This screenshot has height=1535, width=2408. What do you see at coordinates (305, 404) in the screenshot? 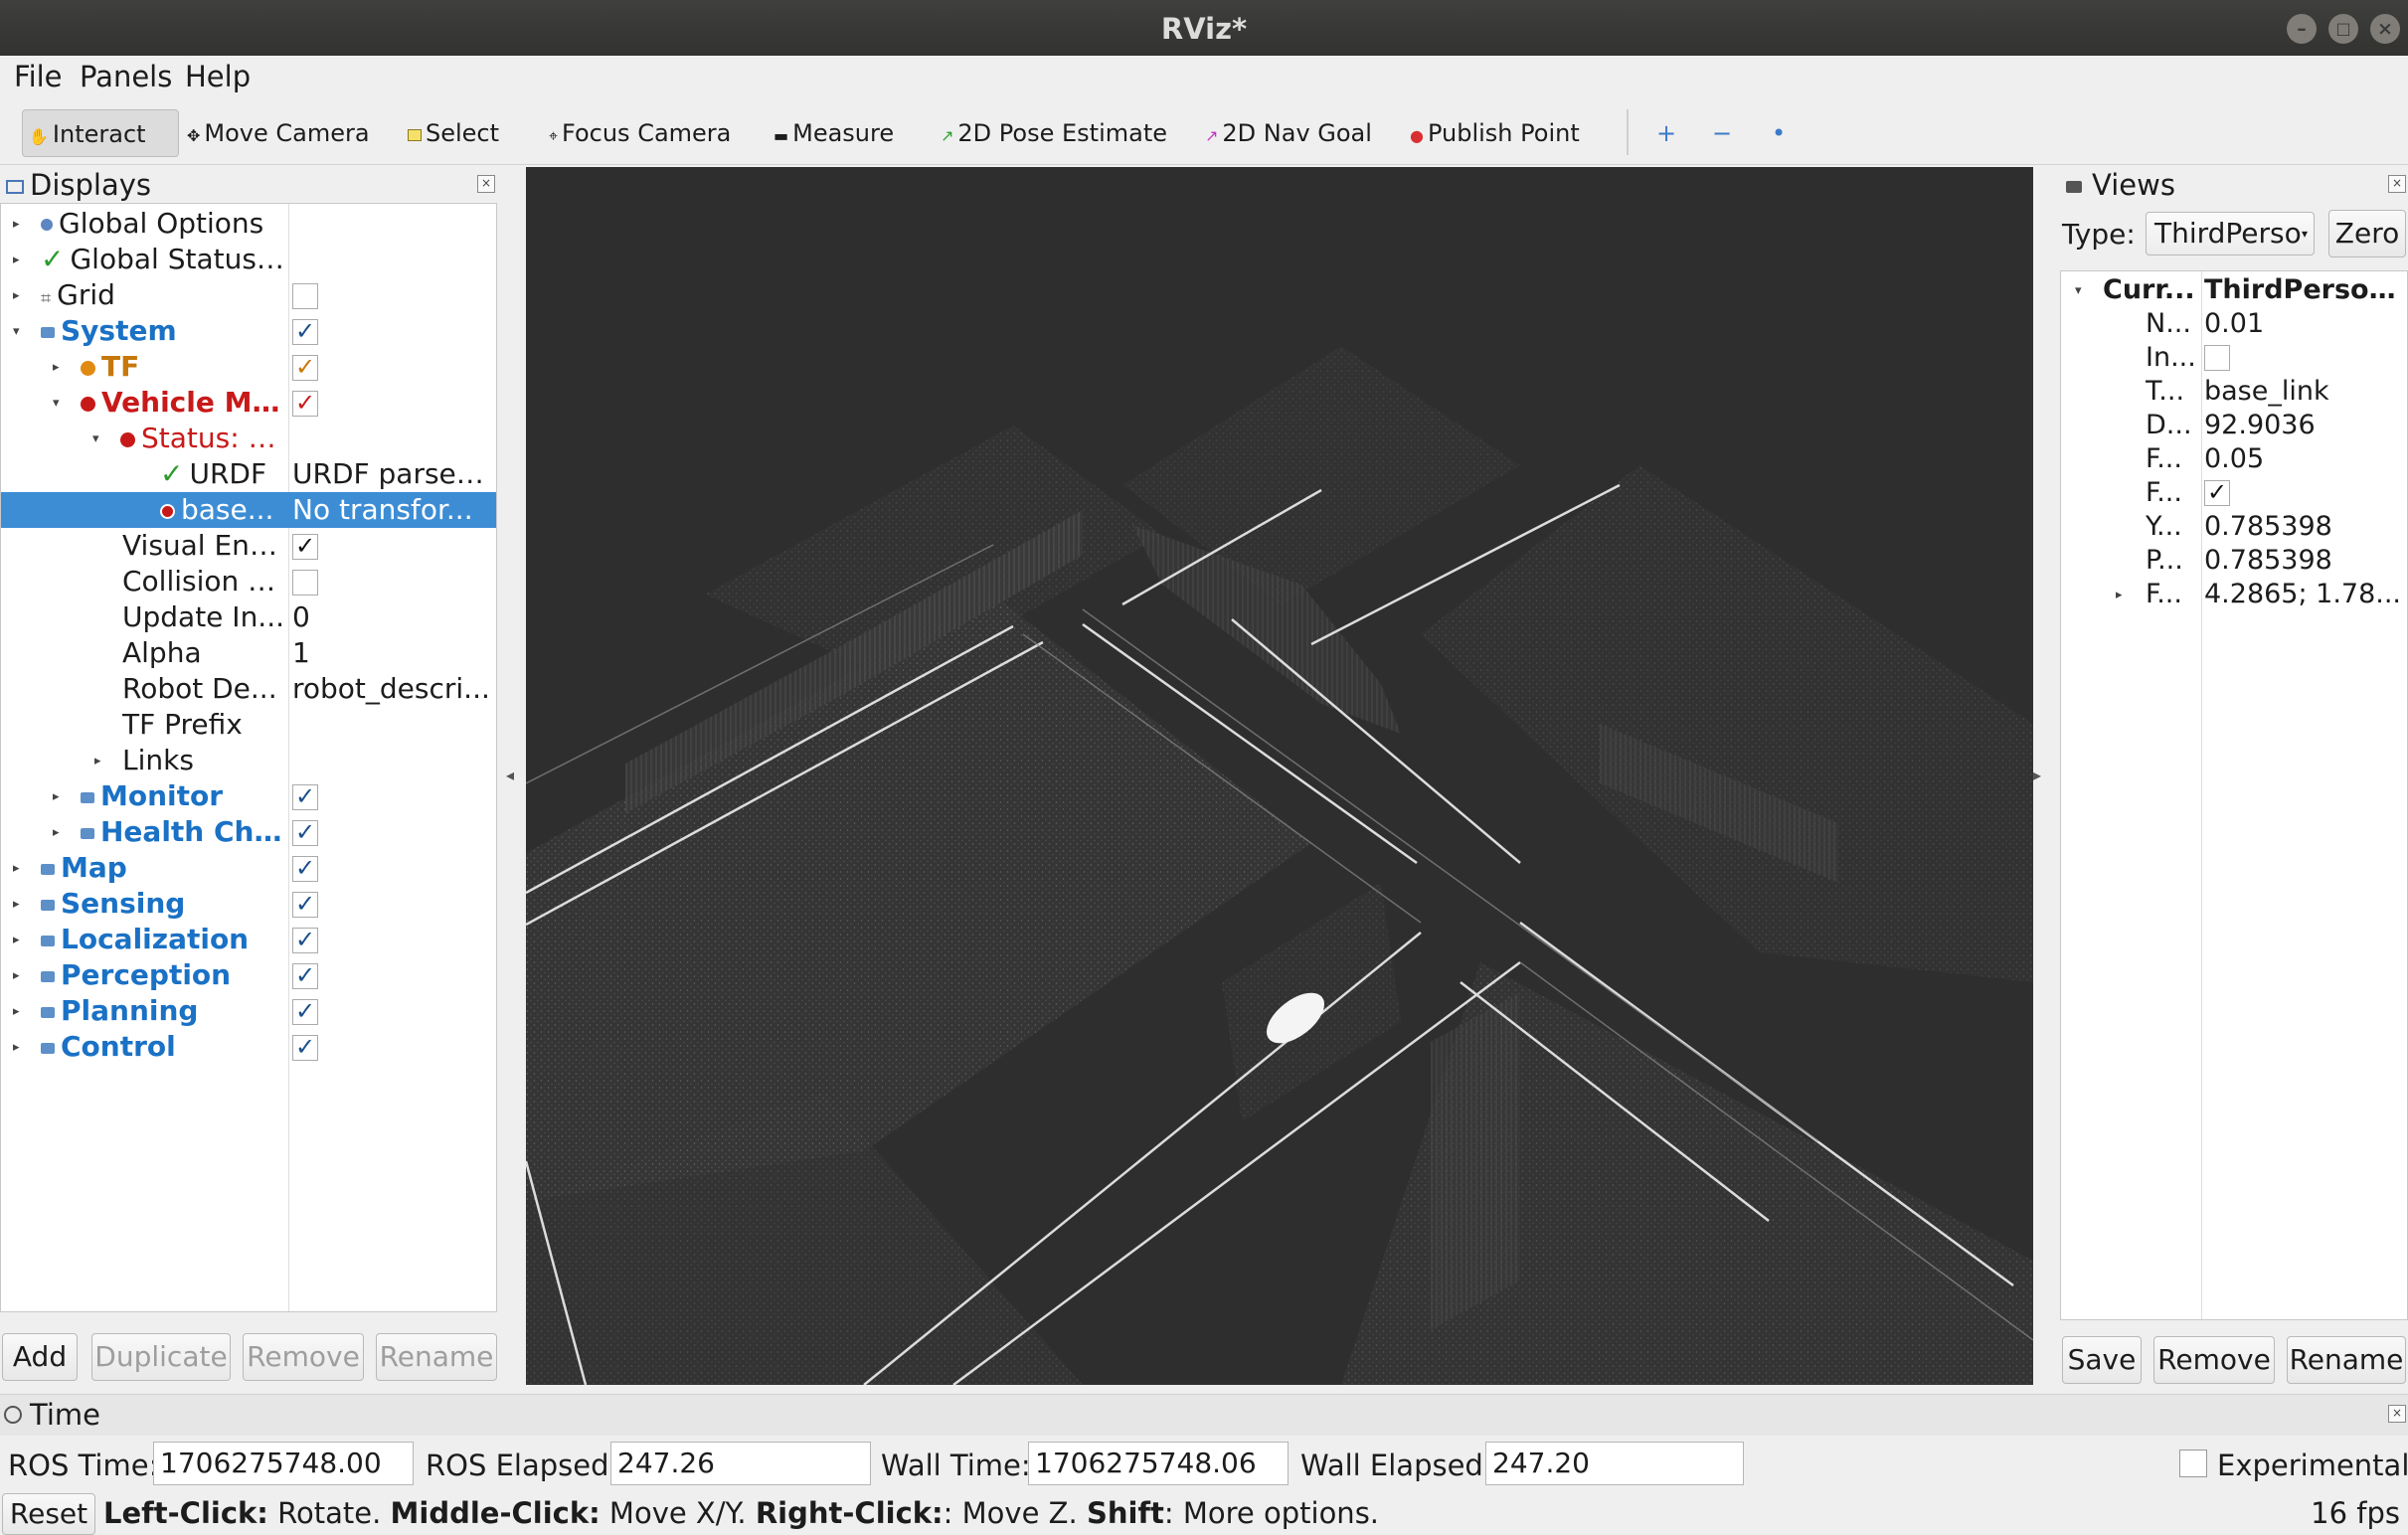
I see `vehicle-model-checkbox: ✓` at bounding box center [305, 404].